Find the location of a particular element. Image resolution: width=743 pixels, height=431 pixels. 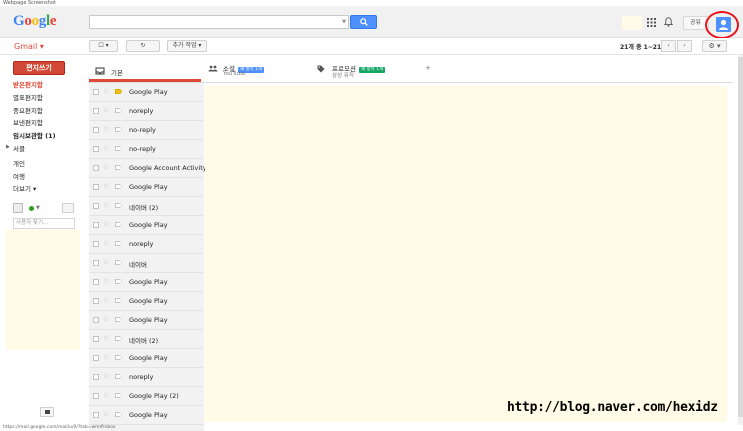

gmail-menu: Gmail ▾ is located at coordinates (29, 46).